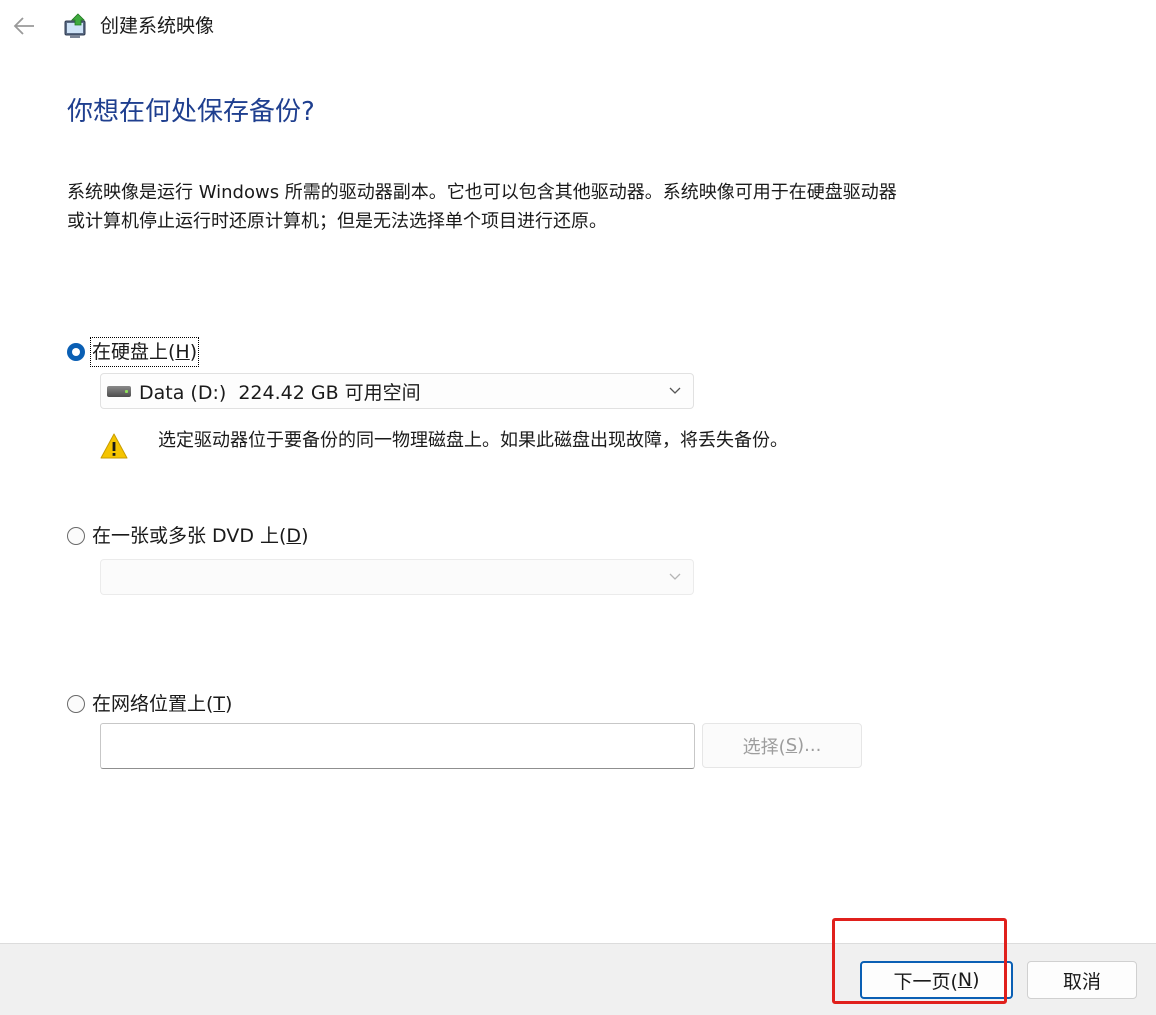 The width and height of the screenshot is (1156, 1015). I want to click on system-image-backup-icon, so click(75, 25).